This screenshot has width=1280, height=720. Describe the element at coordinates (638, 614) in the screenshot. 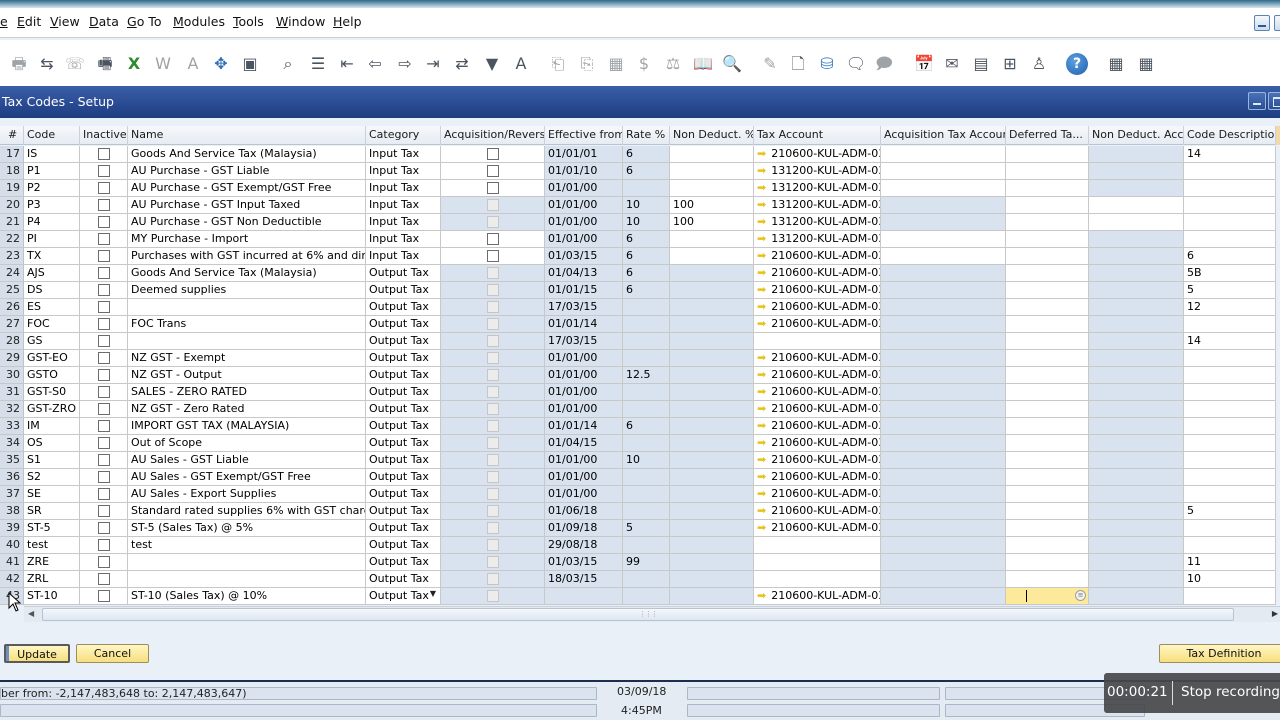

I see `scrollbar-thumb: ⋮⋮⋮` at that location.